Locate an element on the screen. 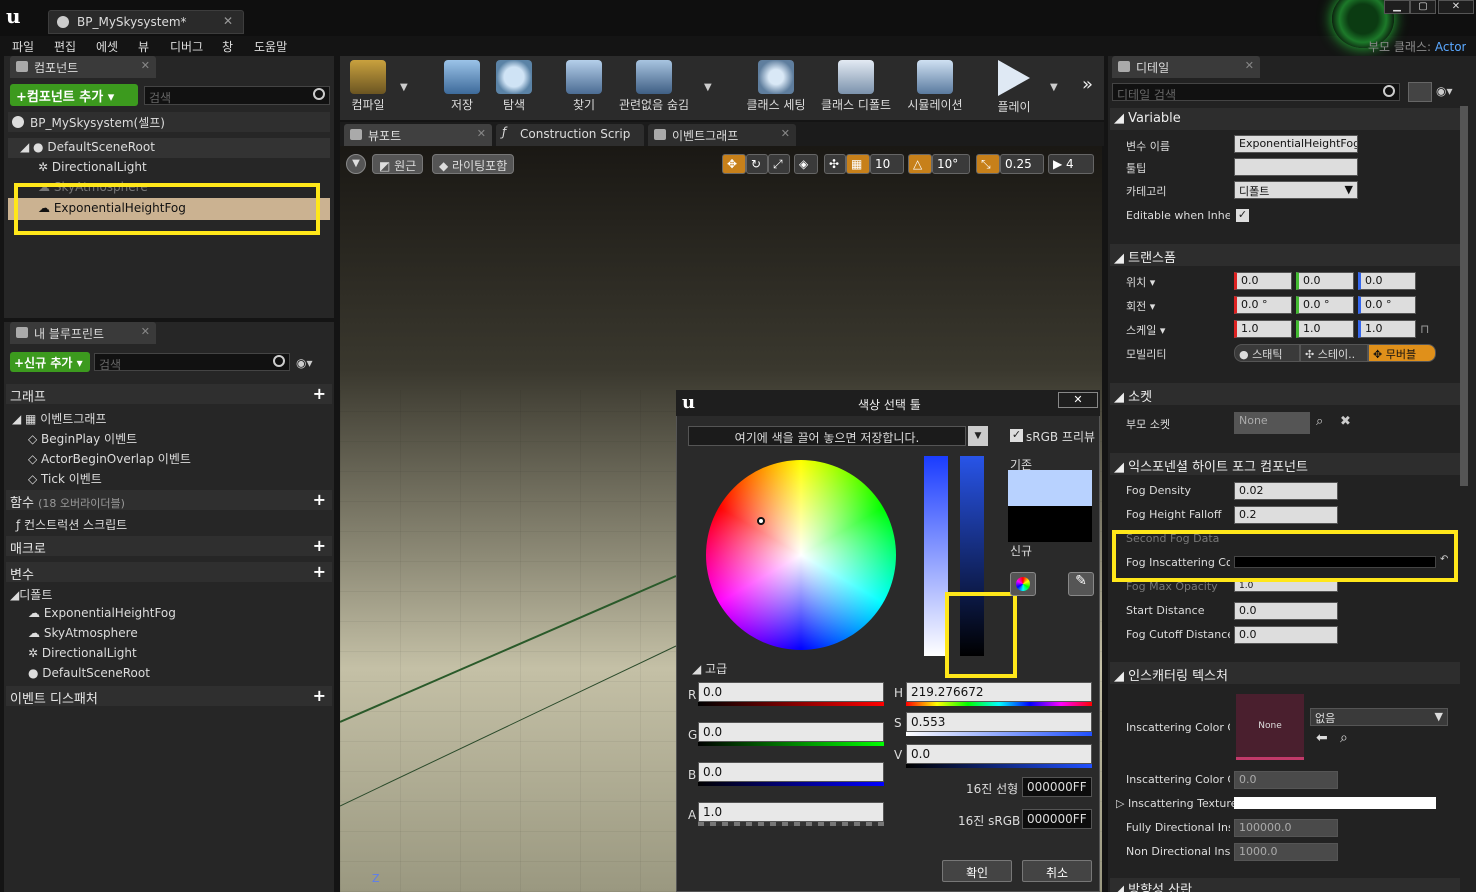 The image size is (1476, 892). play-button: 플레이 is located at coordinates (1014, 87).